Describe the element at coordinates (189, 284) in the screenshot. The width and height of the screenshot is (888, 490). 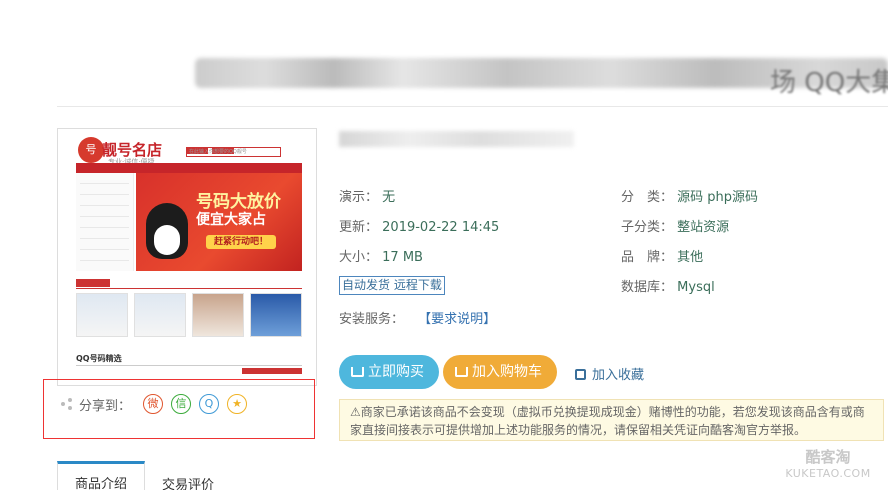
I see `thumbnail-section-bar` at that location.